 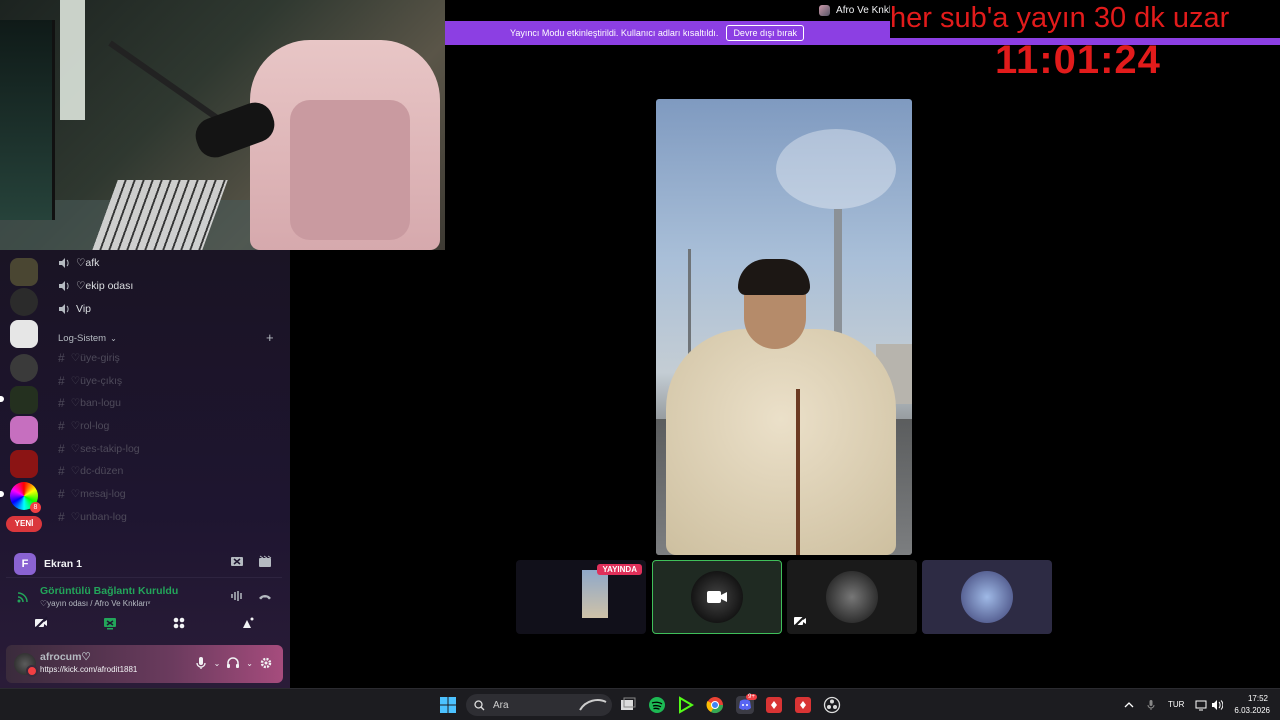 I want to click on text-channel: # ♡üye-giriş, so click(x=89, y=358).